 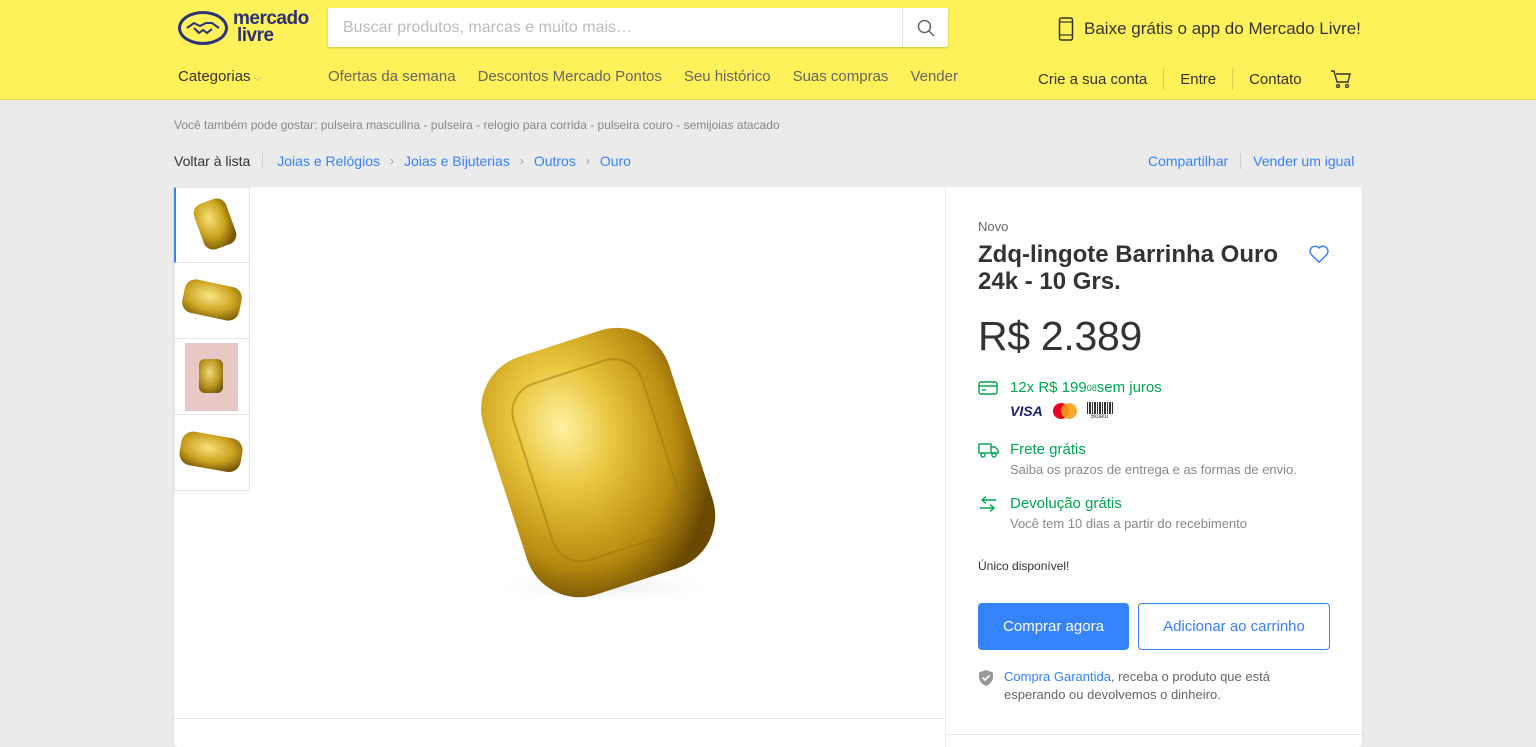 What do you see at coordinates (1234, 626) in the screenshot?
I see `add-to-cart-button: Adicionar ao carrinho` at bounding box center [1234, 626].